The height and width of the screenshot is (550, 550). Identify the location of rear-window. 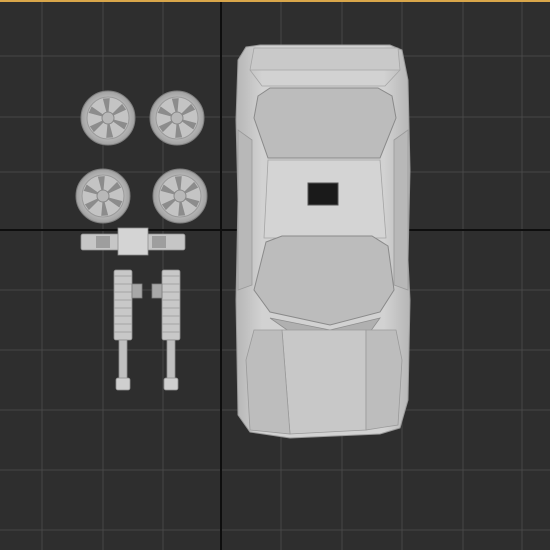
(324, 280).